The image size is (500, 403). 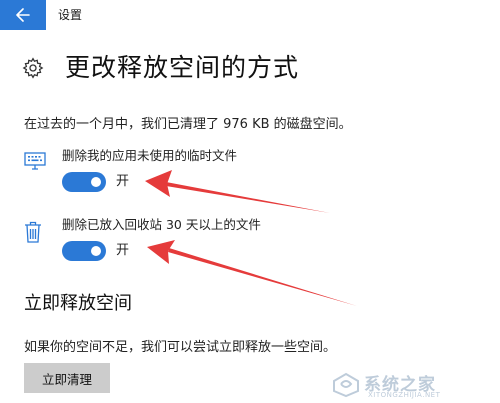 What do you see at coordinates (180, 347) in the screenshot?
I see `free-space-now-description: 如果你的空间不足，我们可以尝试立即释放一些空间。` at bounding box center [180, 347].